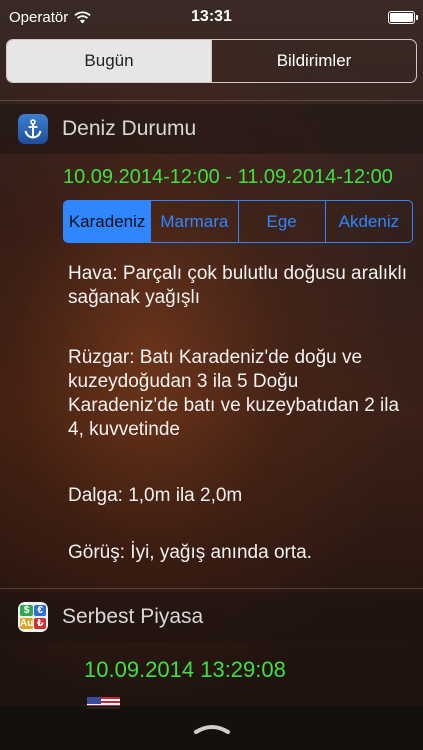  Describe the element at coordinates (107, 221) in the screenshot. I see `tab-karadeniz: Karadeniz` at that location.